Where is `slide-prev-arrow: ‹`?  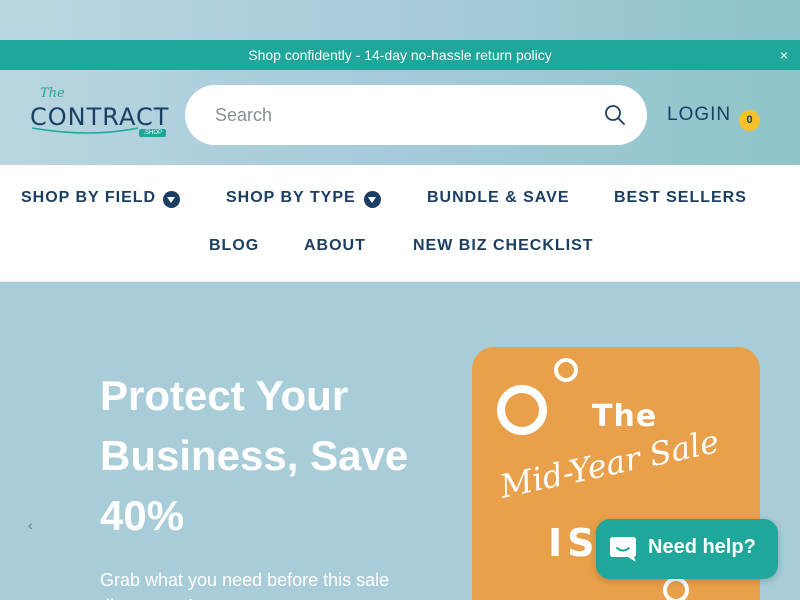
slide-prev-arrow: ‹ is located at coordinates (30, 525).